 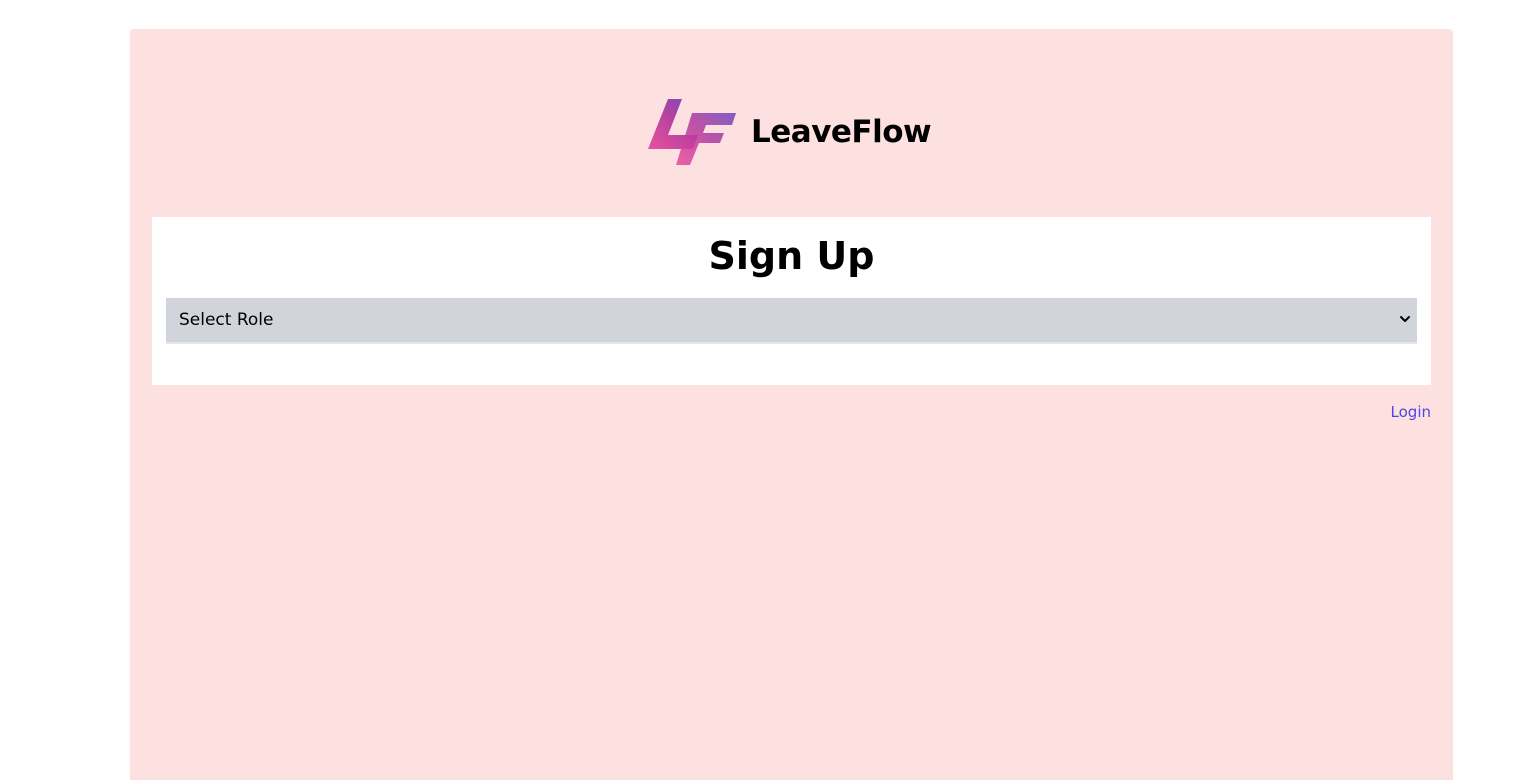 I want to click on role-select: Select Role, so click(x=791, y=321).